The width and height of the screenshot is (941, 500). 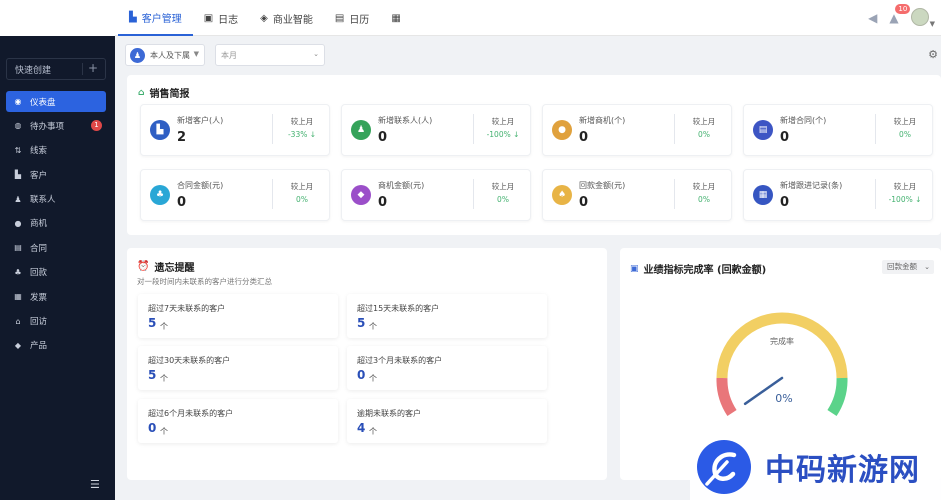 What do you see at coordinates (18, 199) in the screenshot?
I see `contact-icon: ♟` at bounding box center [18, 199].